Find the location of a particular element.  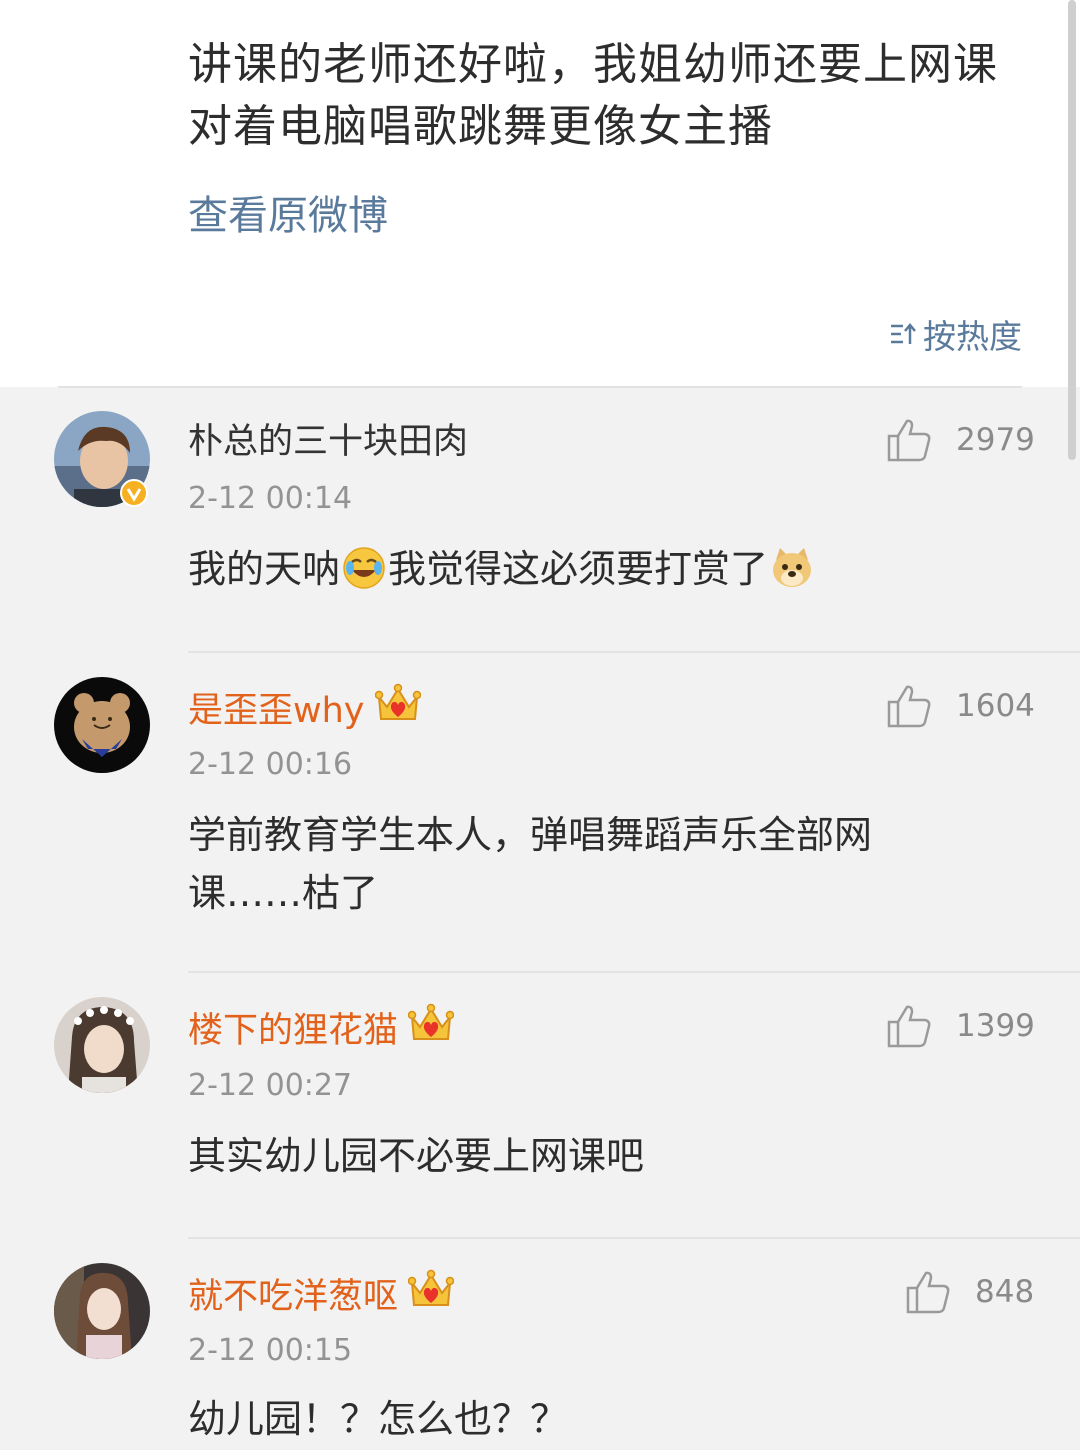

comment-username: 就不吃洋葱呕 is located at coordinates (321, 1296).